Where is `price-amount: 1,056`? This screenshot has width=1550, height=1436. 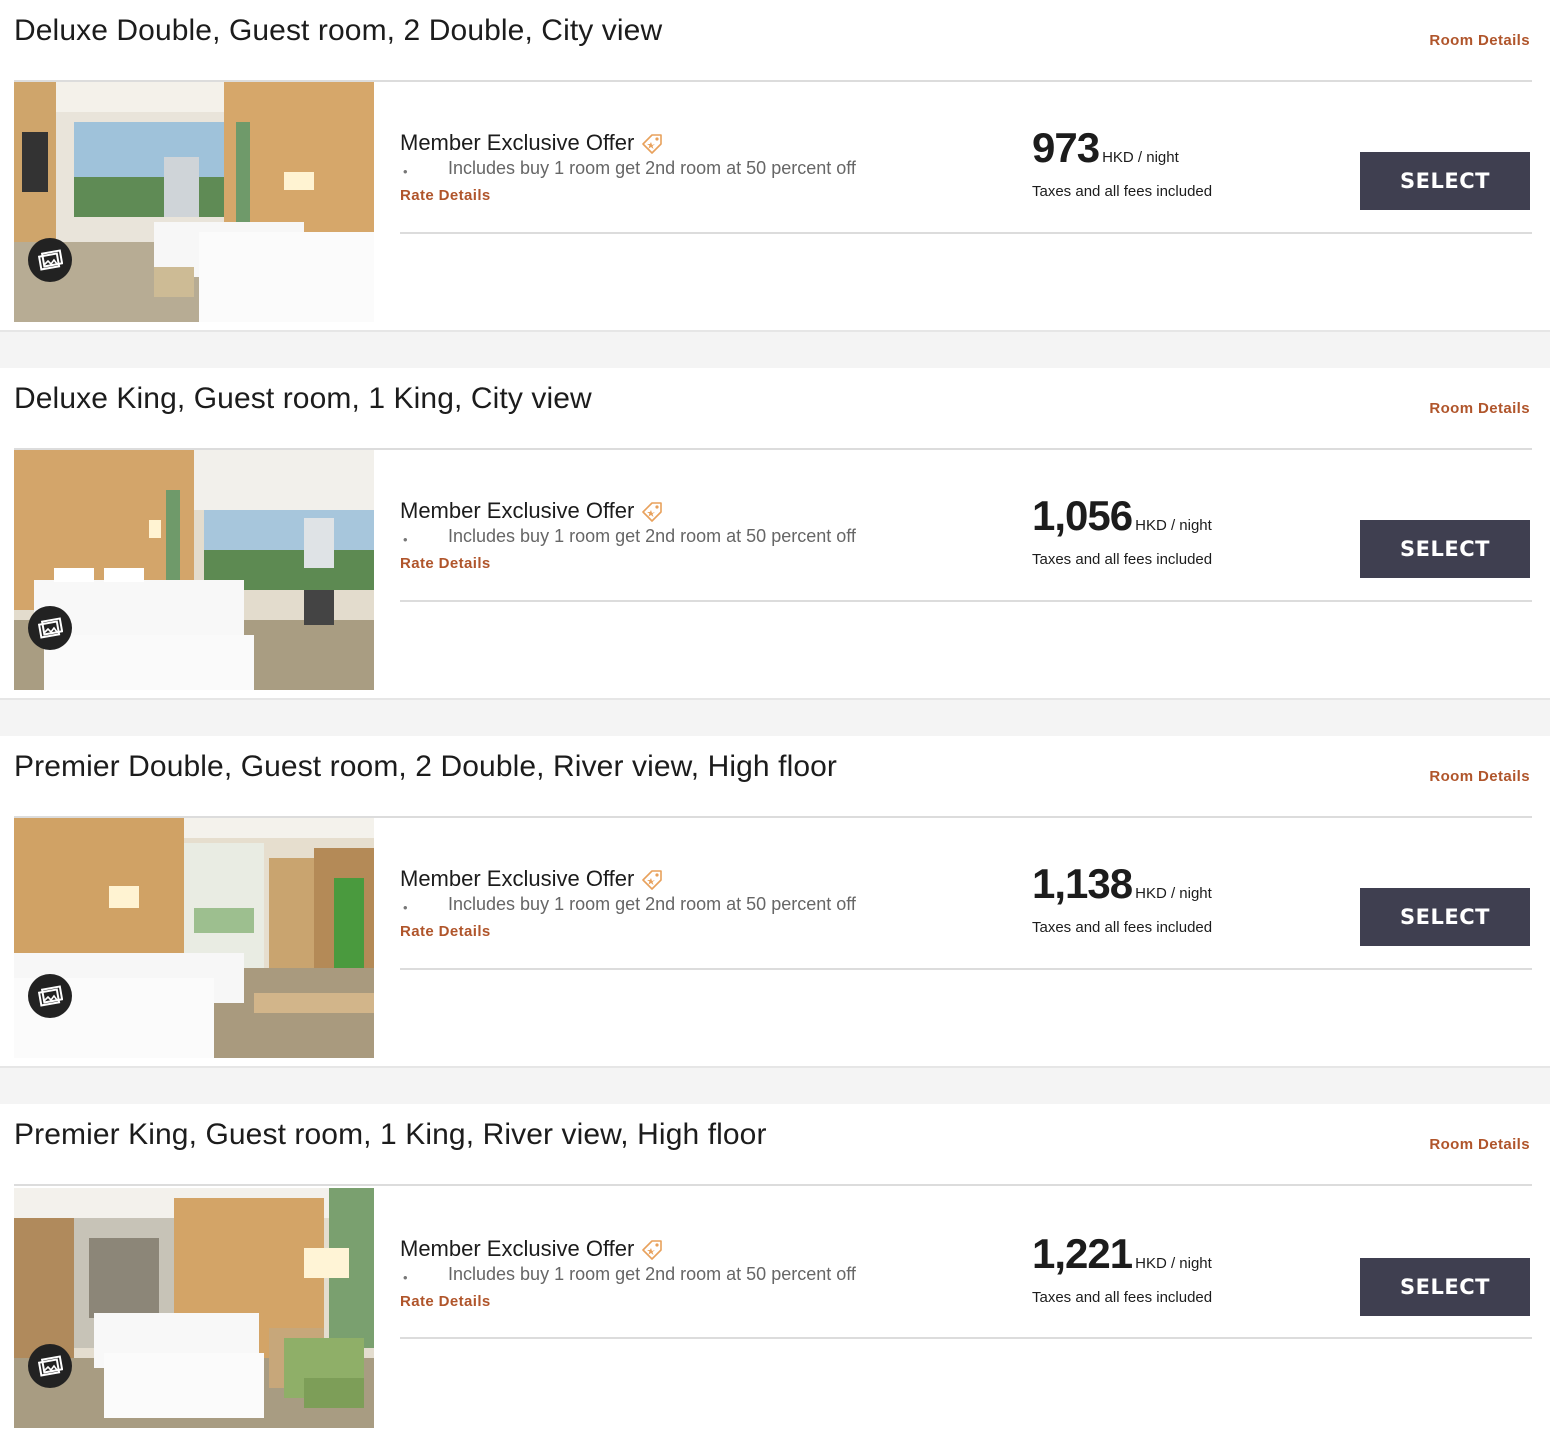 price-amount: 1,056 is located at coordinates (1082, 515).